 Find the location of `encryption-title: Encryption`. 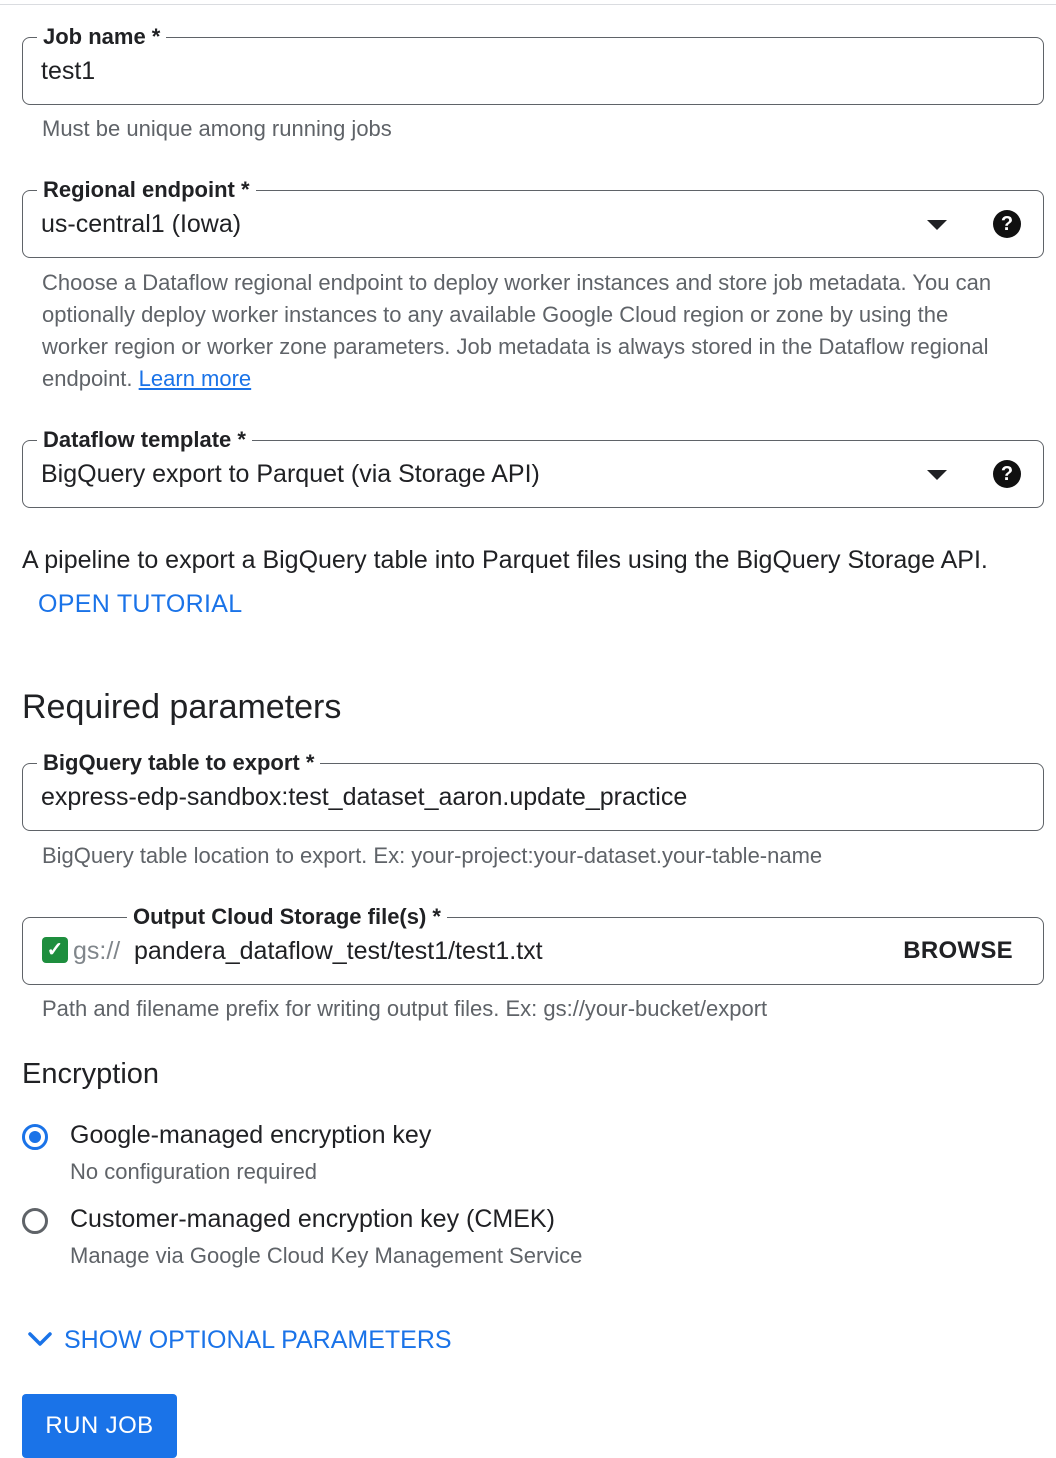

encryption-title: Encryption is located at coordinates (91, 1074).